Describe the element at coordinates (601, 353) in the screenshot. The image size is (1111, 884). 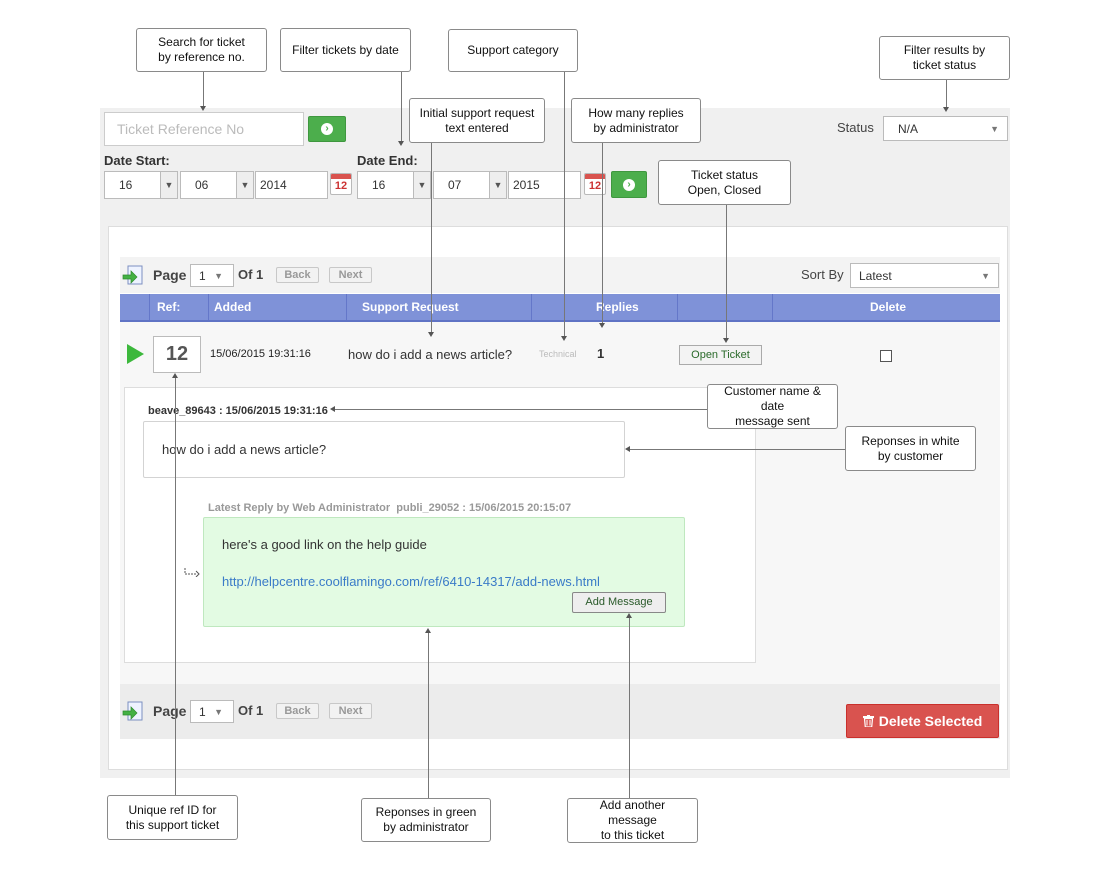
I see `ticket-replies-count: 1` at that location.